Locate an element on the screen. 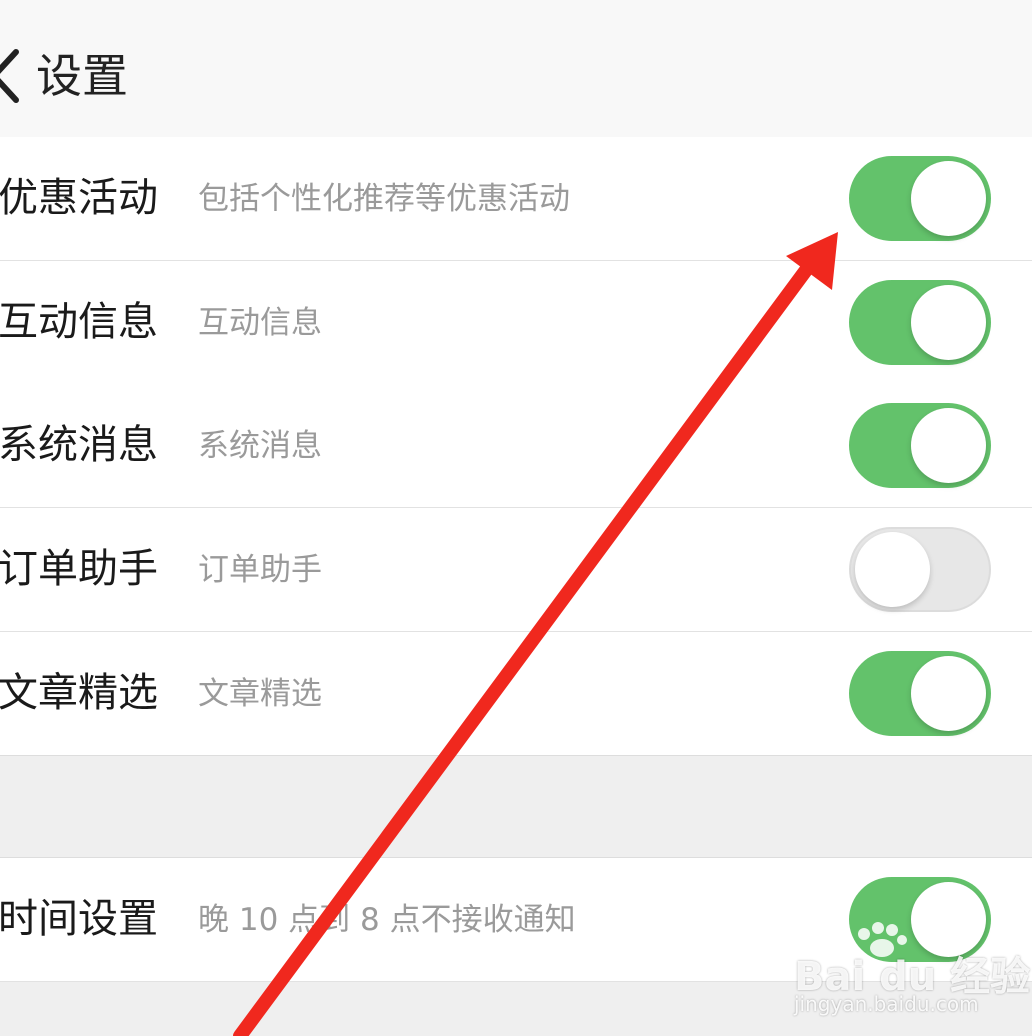 The height and width of the screenshot is (1036, 1032). featured-articles-toggle is located at coordinates (920, 693).